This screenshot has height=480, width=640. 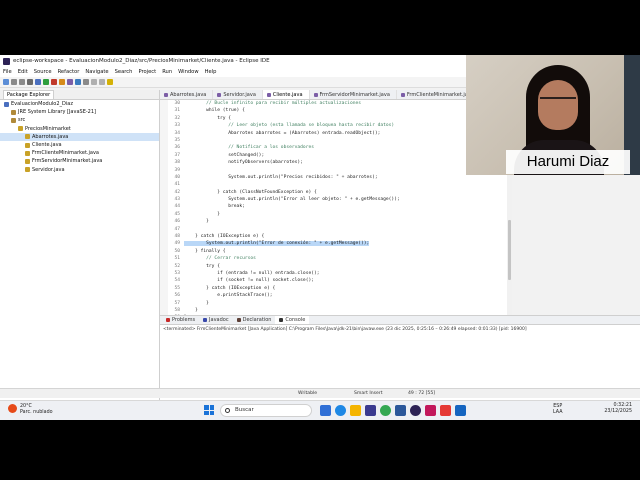 I want to click on tree-item-label: JRE System Library [JavaSE-21], so click(x=57, y=112).